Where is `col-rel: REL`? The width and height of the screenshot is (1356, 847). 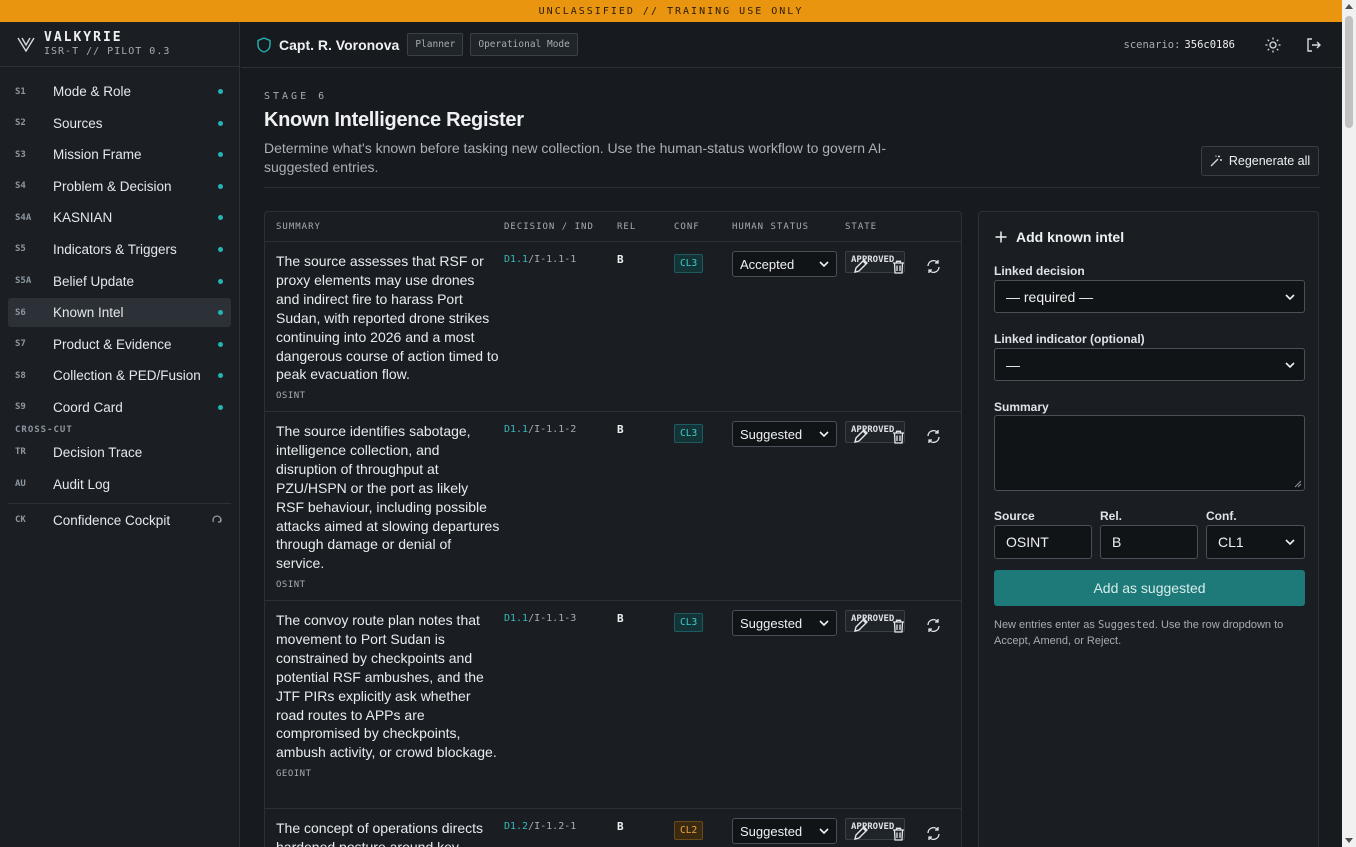
col-rel: REL is located at coordinates (627, 227).